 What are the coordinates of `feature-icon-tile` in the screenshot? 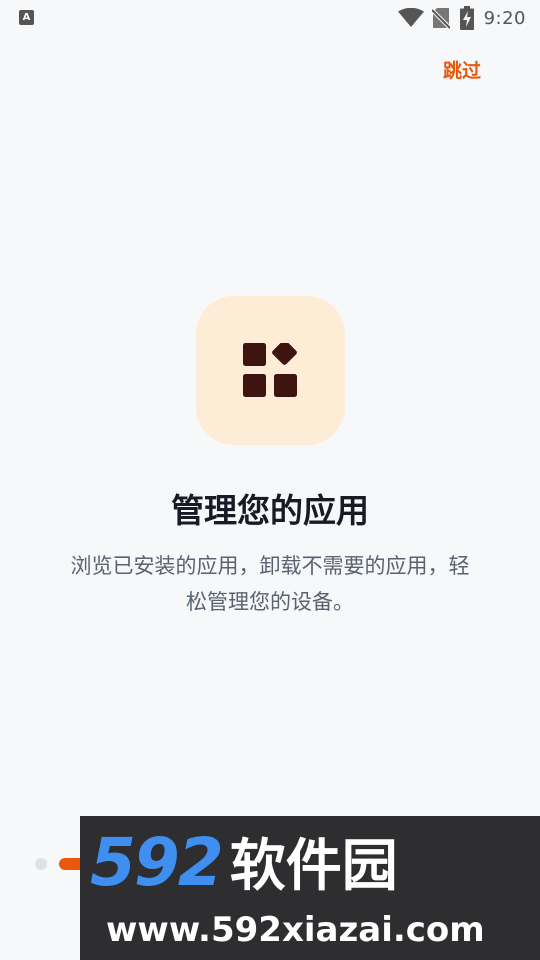 It's located at (270, 370).